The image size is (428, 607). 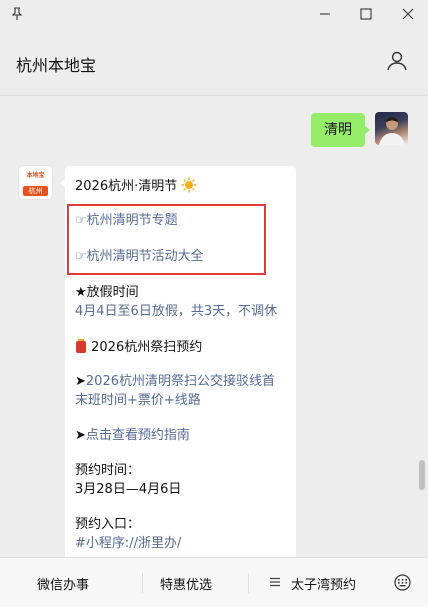 What do you see at coordinates (147, 347) in the screenshot?
I see `section-title: 2026杭州祭扫预约` at bounding box center [147, 347].